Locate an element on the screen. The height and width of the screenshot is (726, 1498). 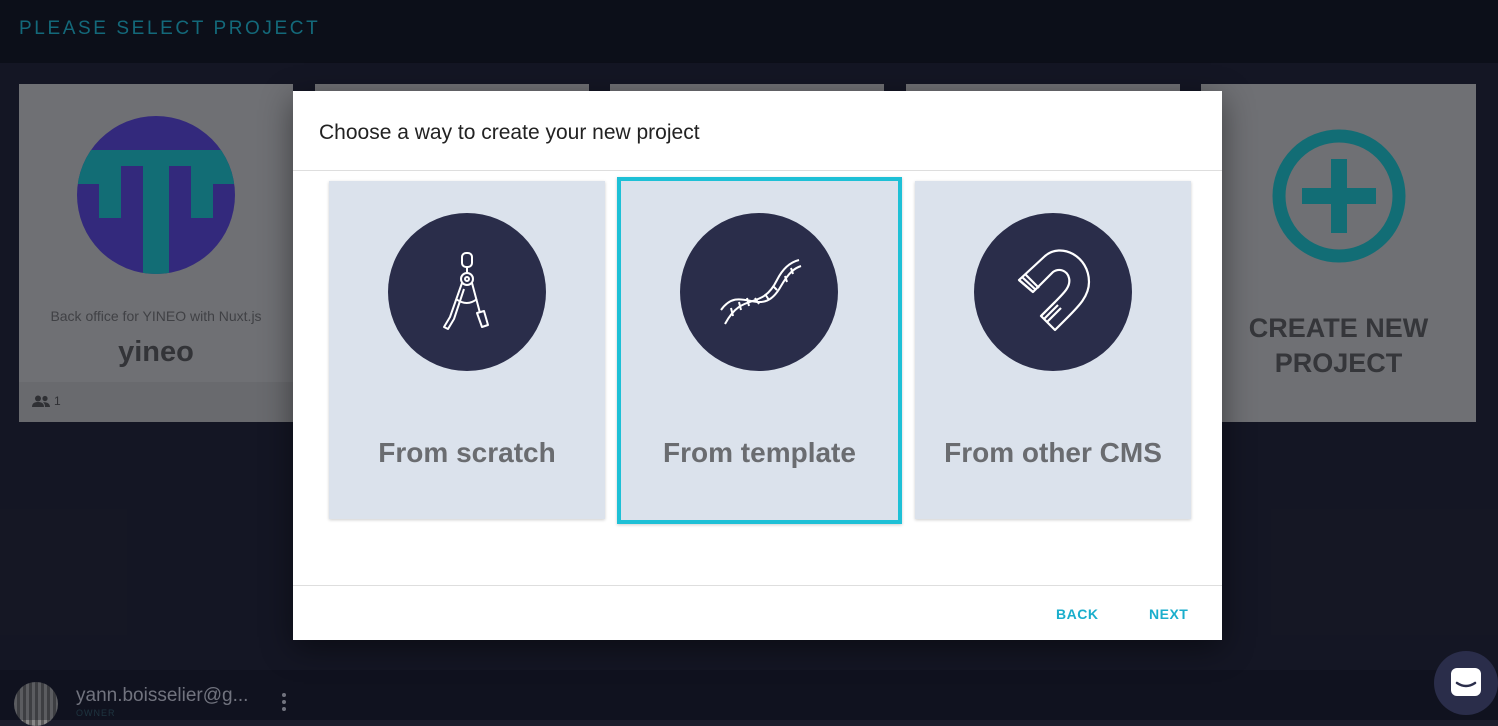
option-from-scratch: From scratch is located at coordinates (467, 350).